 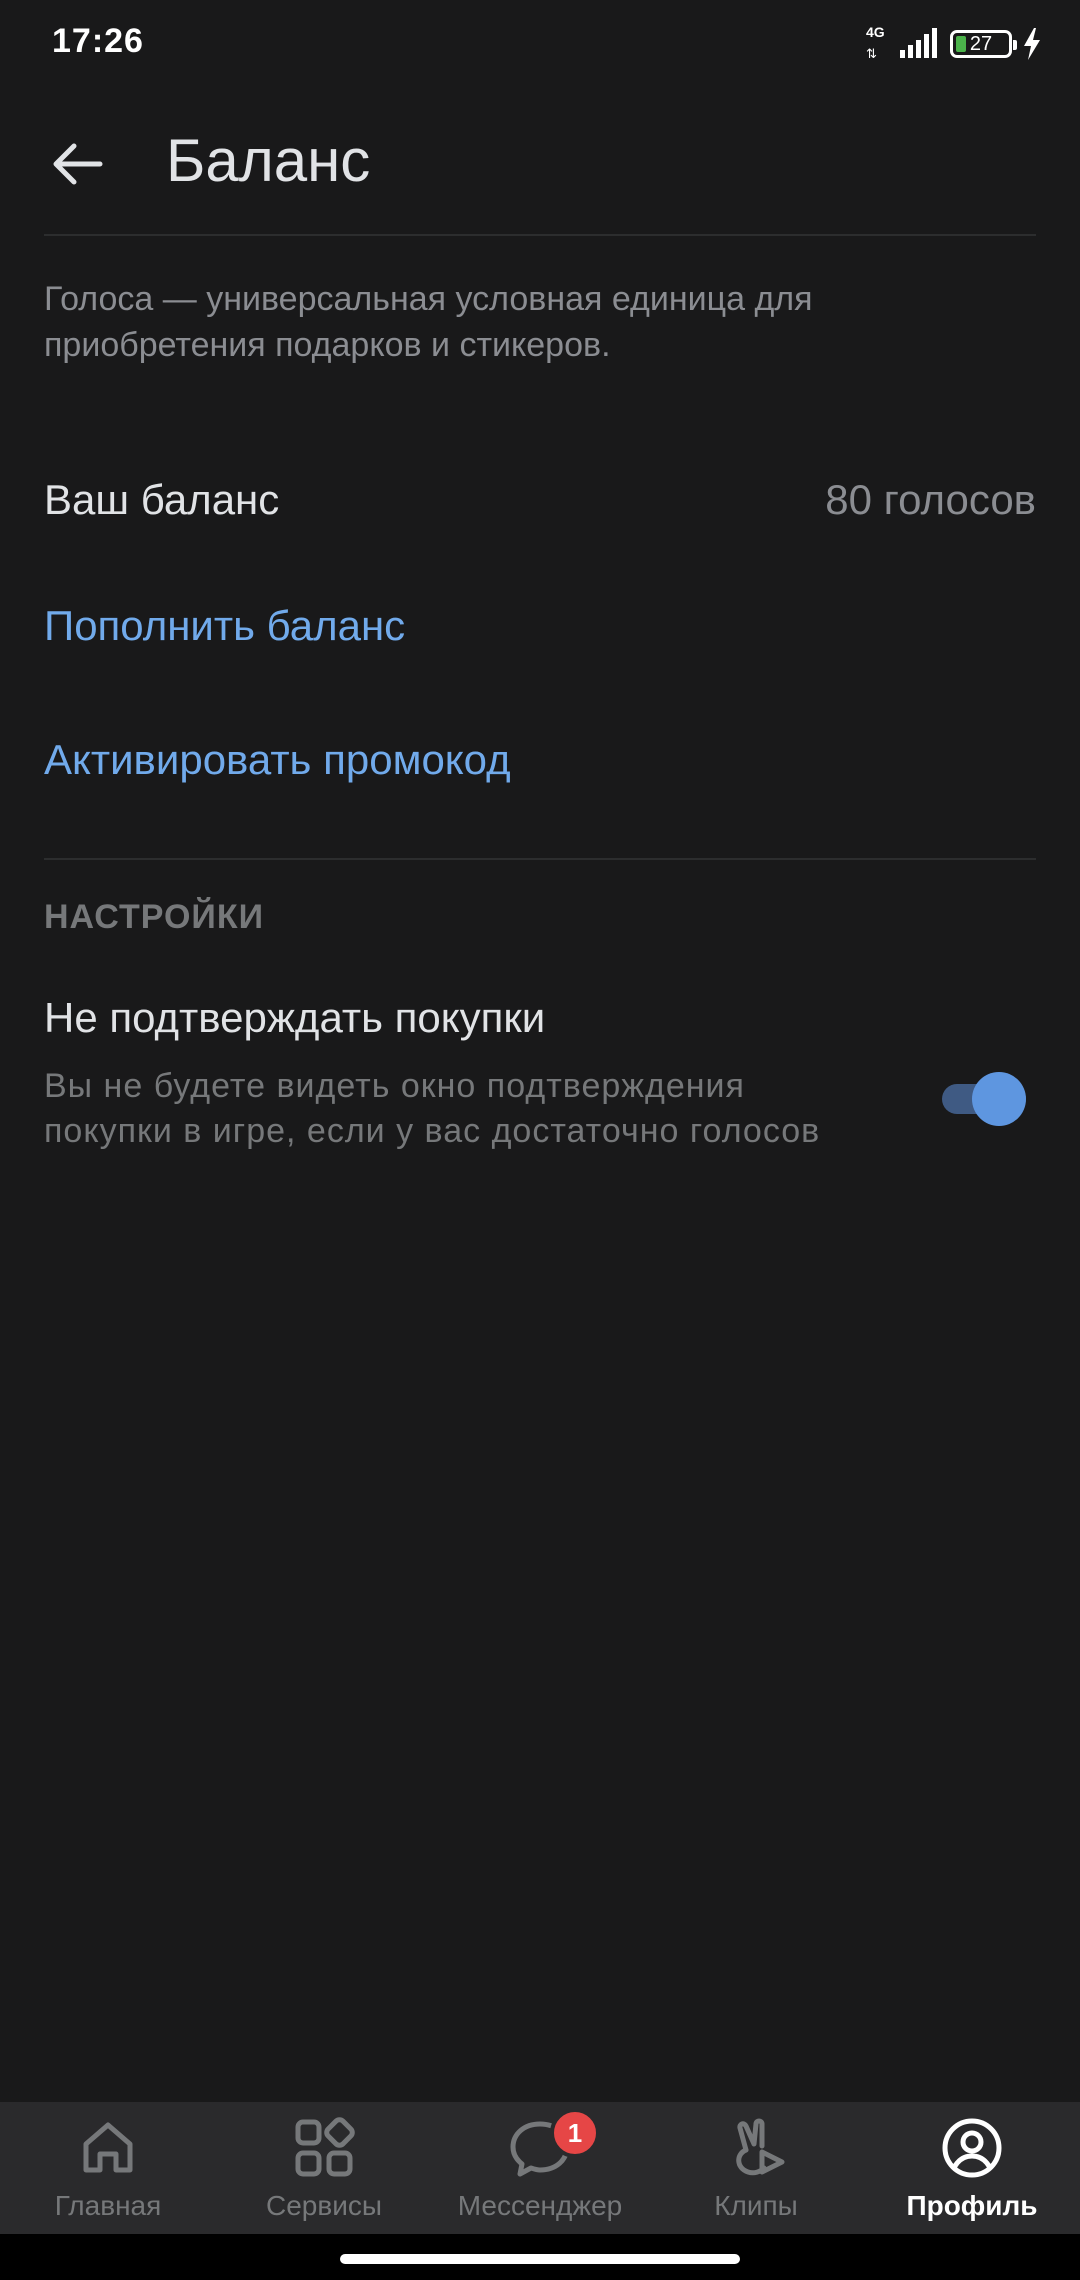 What do you see at coordinates (108, 2205) in the screenshot?
I see `tab-label: Главная` at bounding box center [108, 2205].